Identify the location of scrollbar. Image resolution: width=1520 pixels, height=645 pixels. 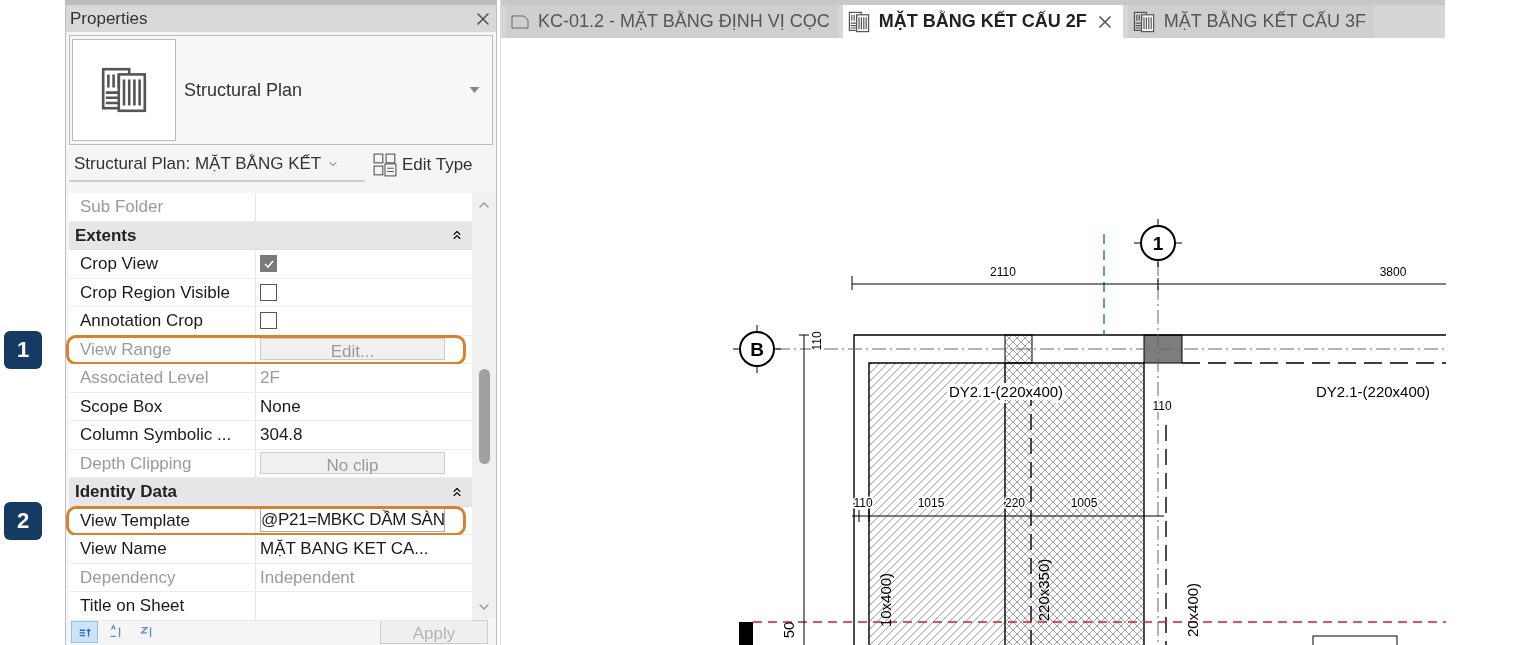
(484, 406).